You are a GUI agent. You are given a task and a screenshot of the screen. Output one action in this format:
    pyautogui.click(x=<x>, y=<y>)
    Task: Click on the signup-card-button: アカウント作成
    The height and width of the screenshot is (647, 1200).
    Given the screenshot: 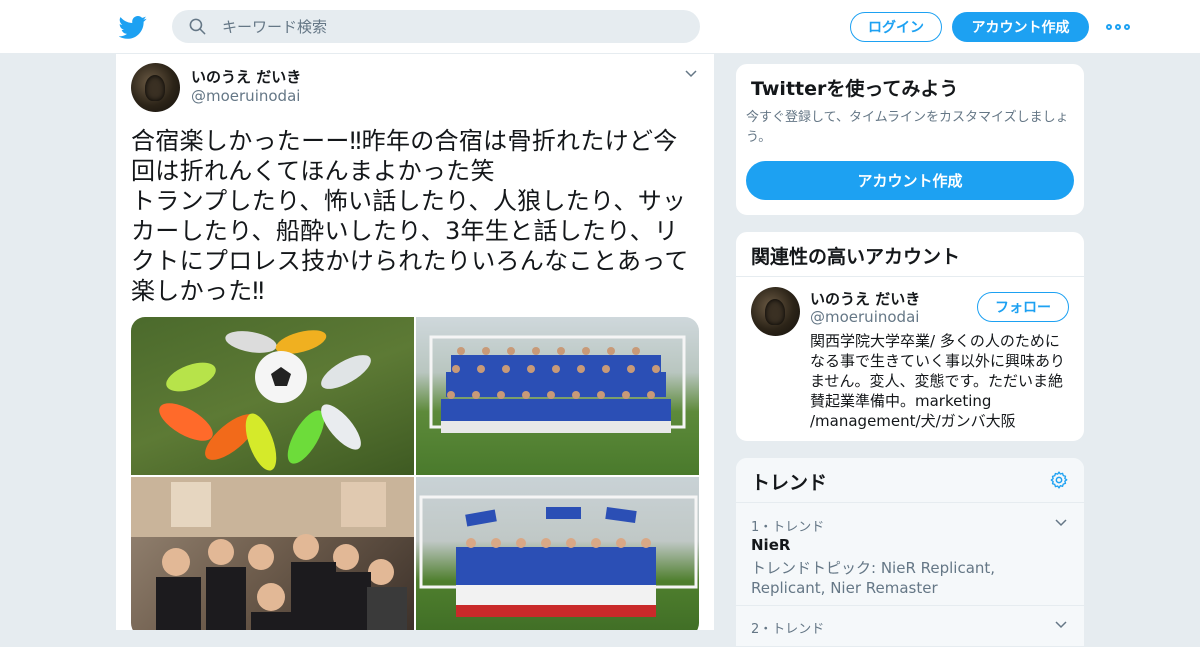 What is the action you would take?
    pyautogui.click(x=910, y=180)
    